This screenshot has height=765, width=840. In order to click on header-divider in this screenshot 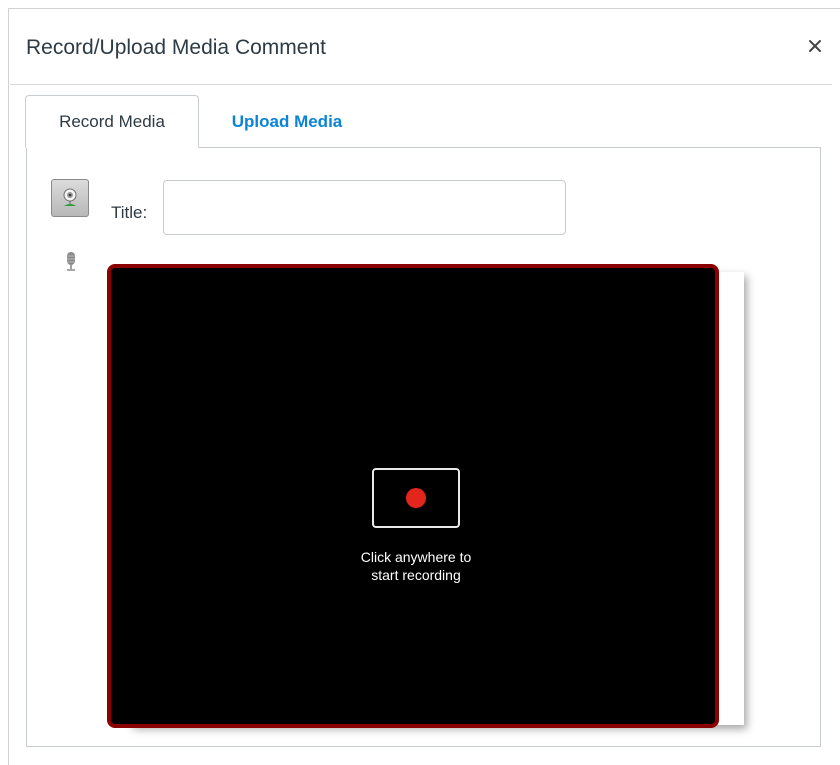, I will do `click(421, 84)`.